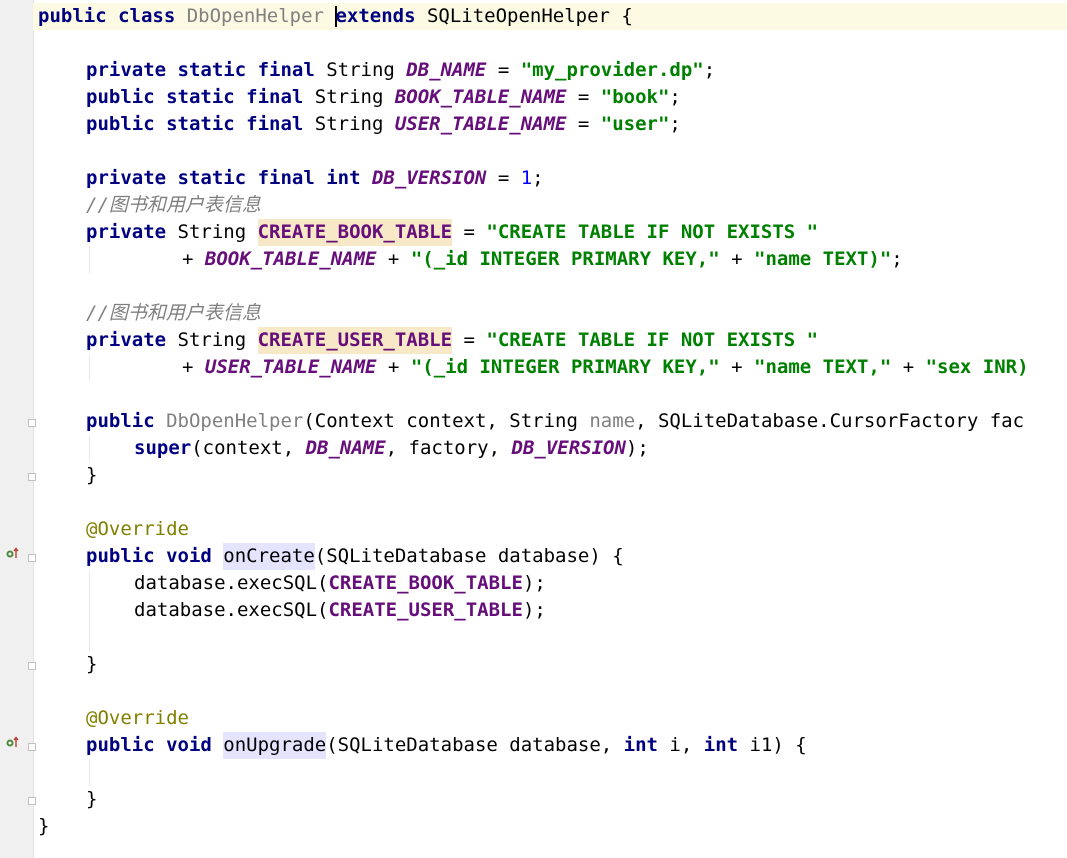  I want to click on editor-gutter, so click(17, 429).